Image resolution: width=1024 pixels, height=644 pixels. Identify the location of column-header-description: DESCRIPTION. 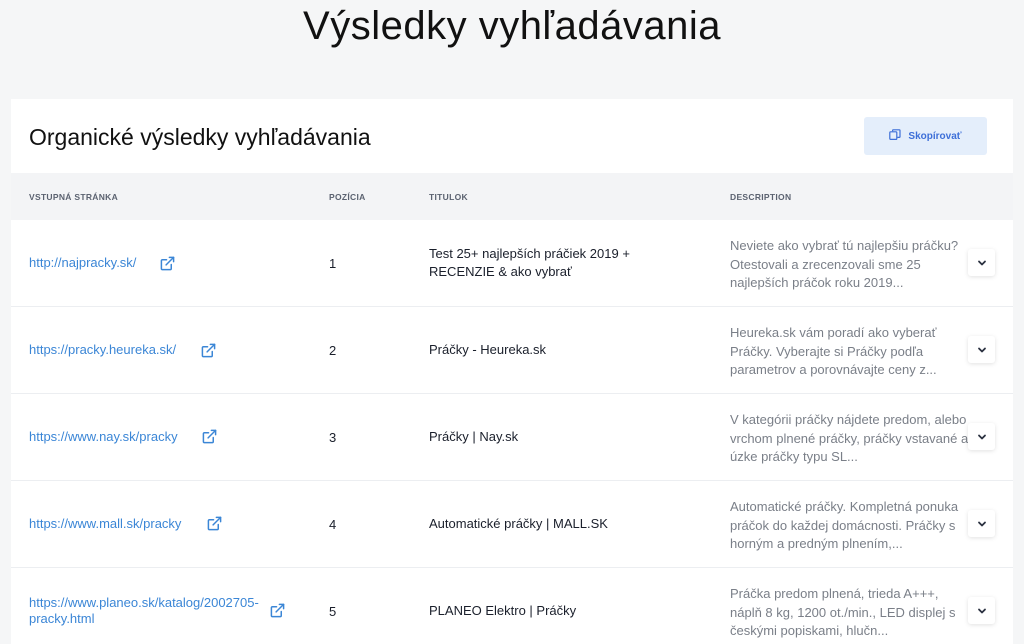
(760, 197).